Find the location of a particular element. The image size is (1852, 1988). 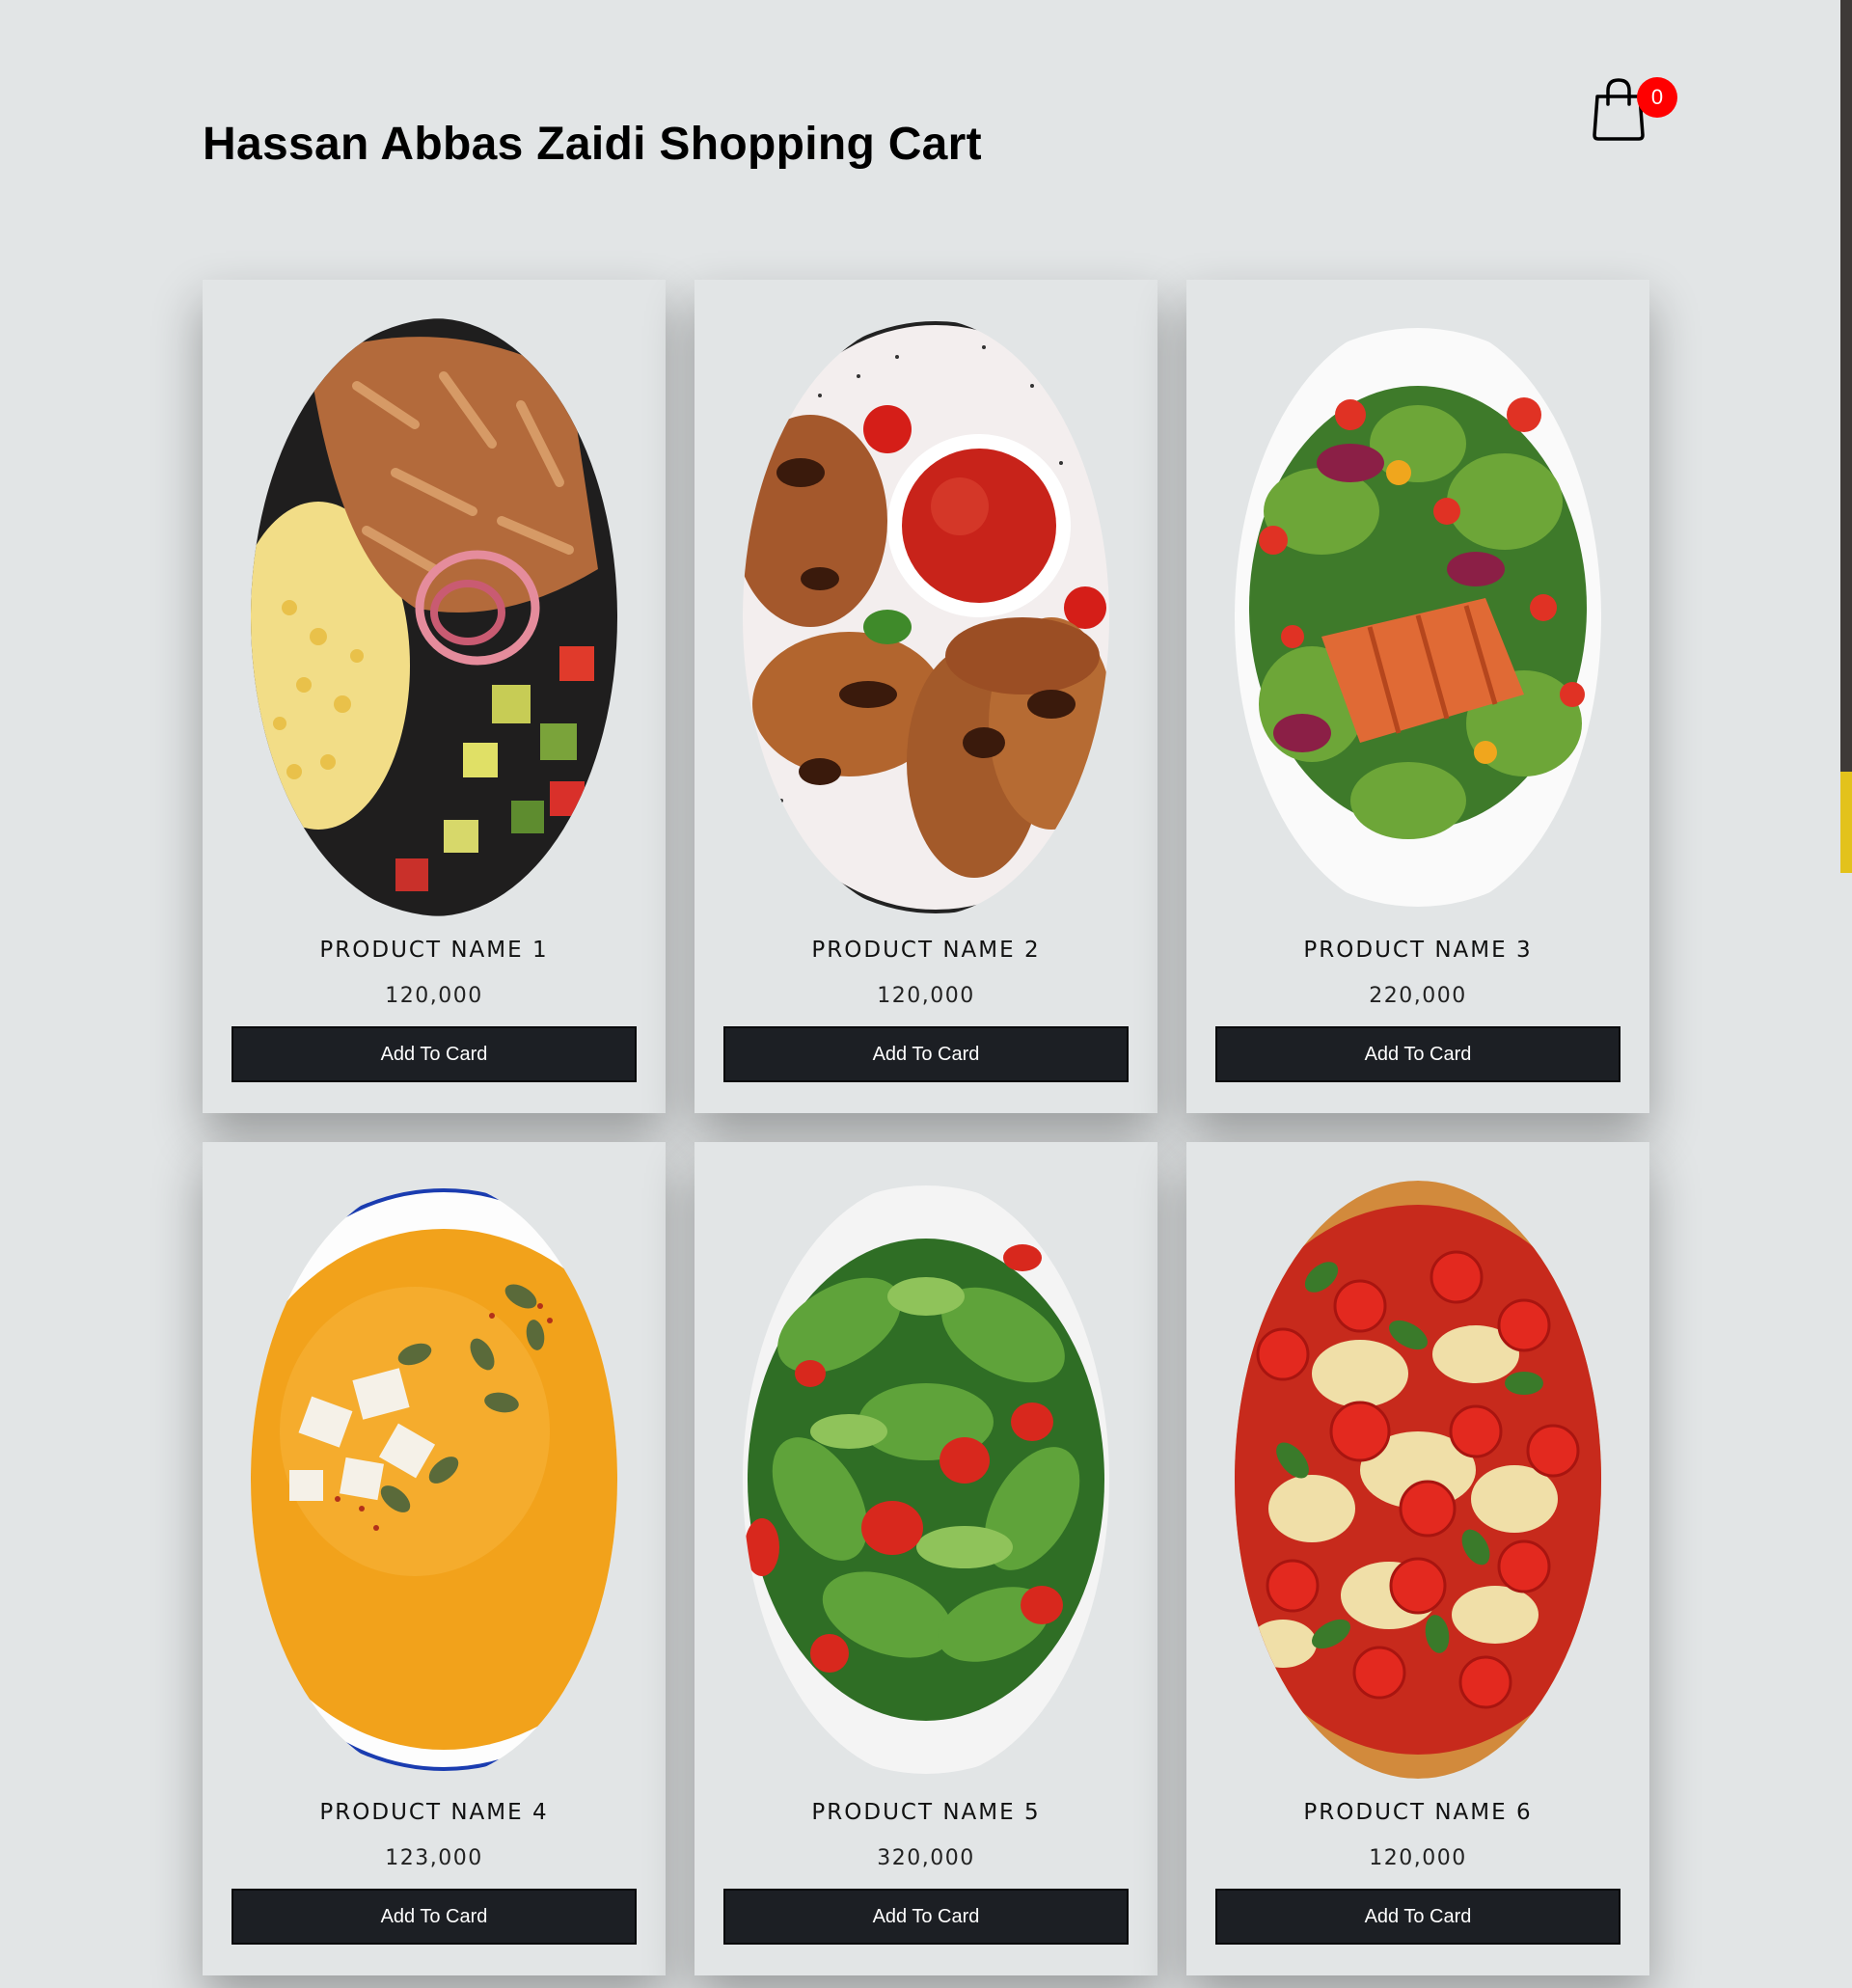

product-card: PRODUCT NAME 4 123,000 Add To Card is located at coordinates (434, 1558).